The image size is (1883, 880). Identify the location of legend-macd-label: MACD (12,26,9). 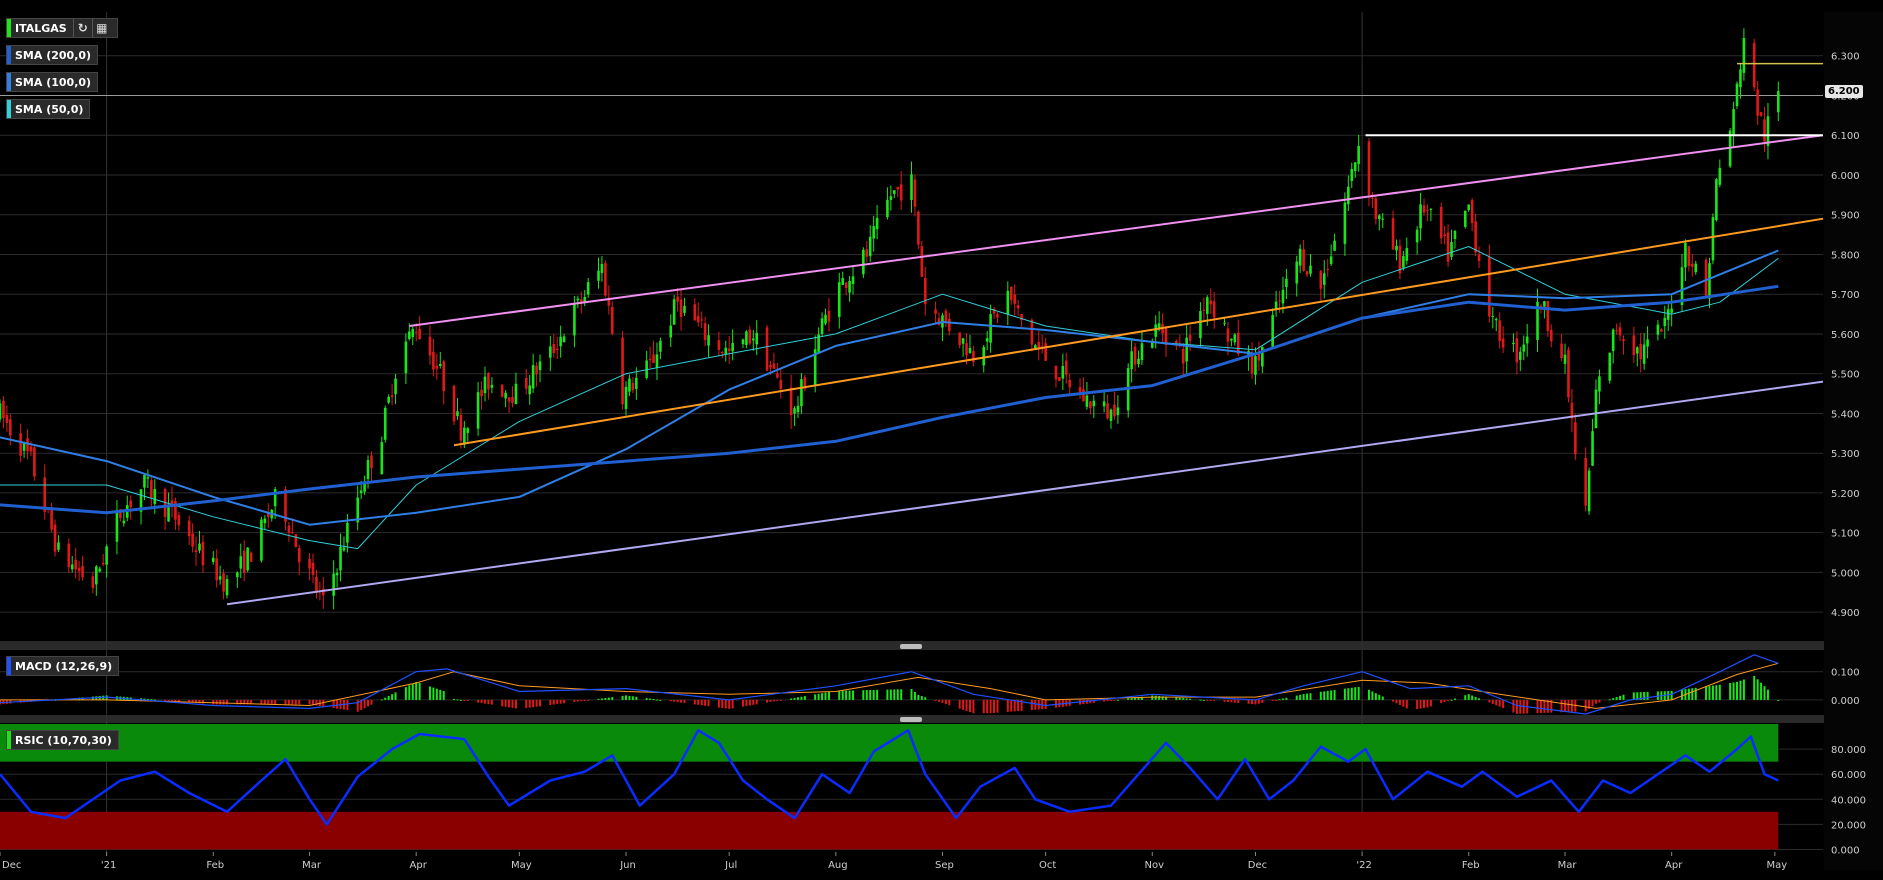
(64, 666).